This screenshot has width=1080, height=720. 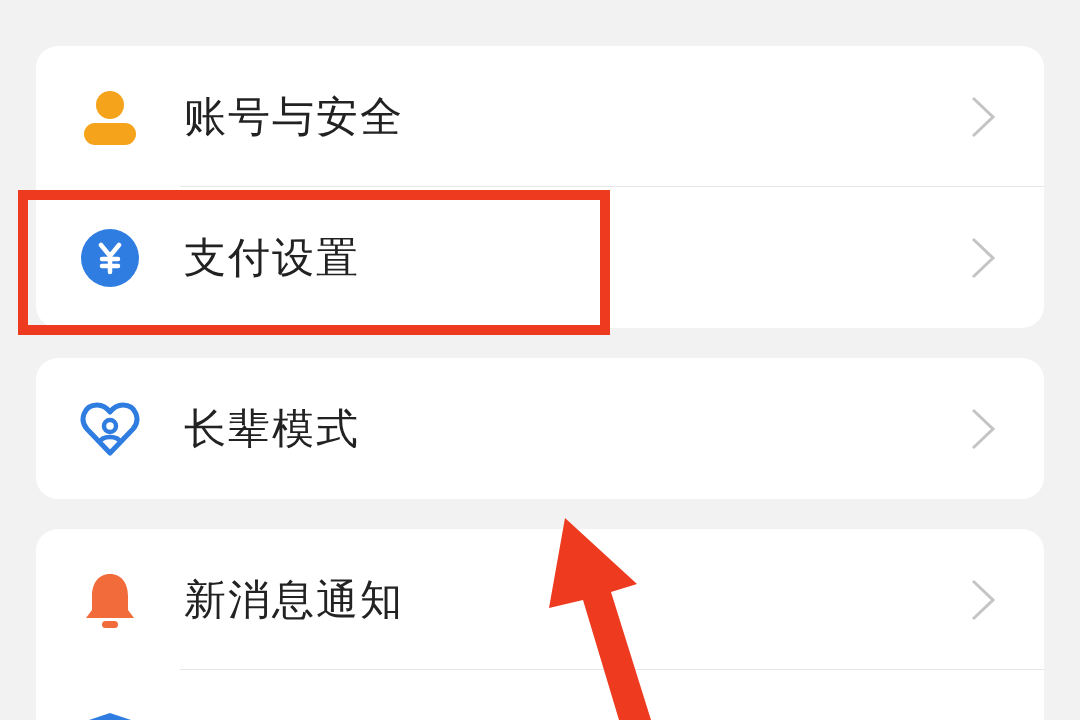 What do you see at coordinates (577, 428) in the screenshot?
I see `setting-label: 长辈模式` at bounding box center [577, 428].